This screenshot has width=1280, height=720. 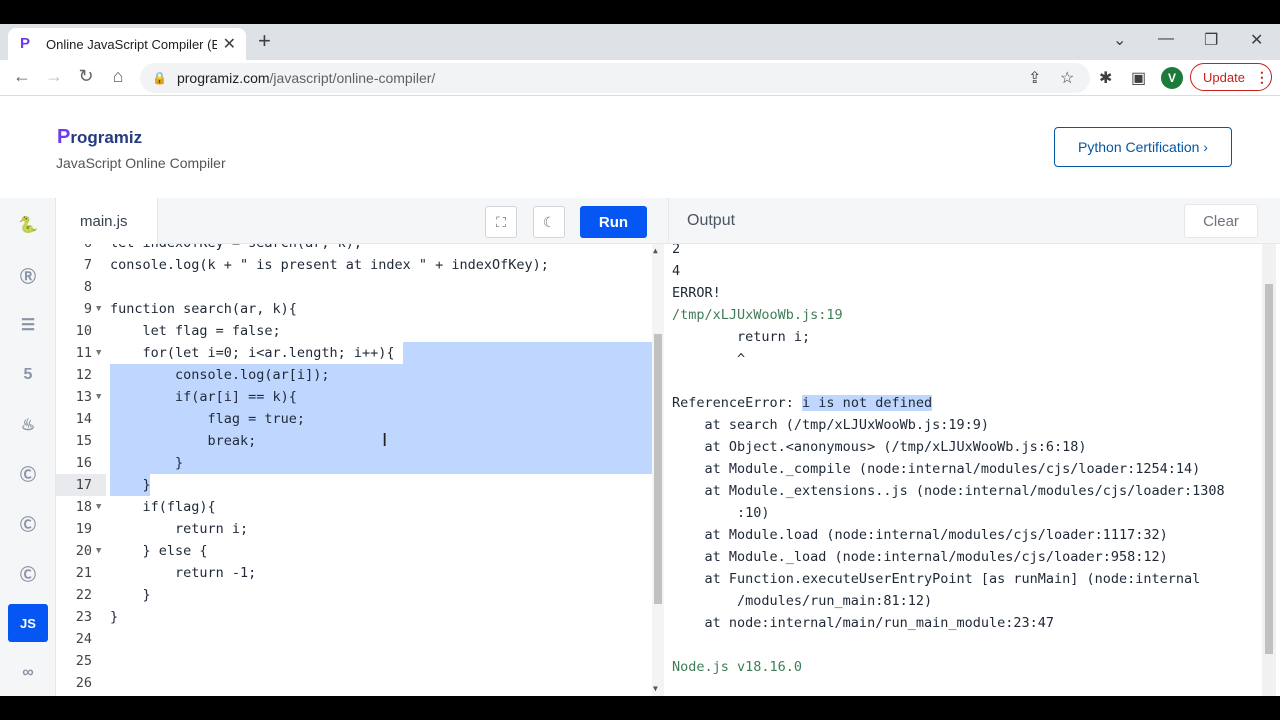 I want to click on output-line: Node.js v18.16.0, so click(x=737, y=667).